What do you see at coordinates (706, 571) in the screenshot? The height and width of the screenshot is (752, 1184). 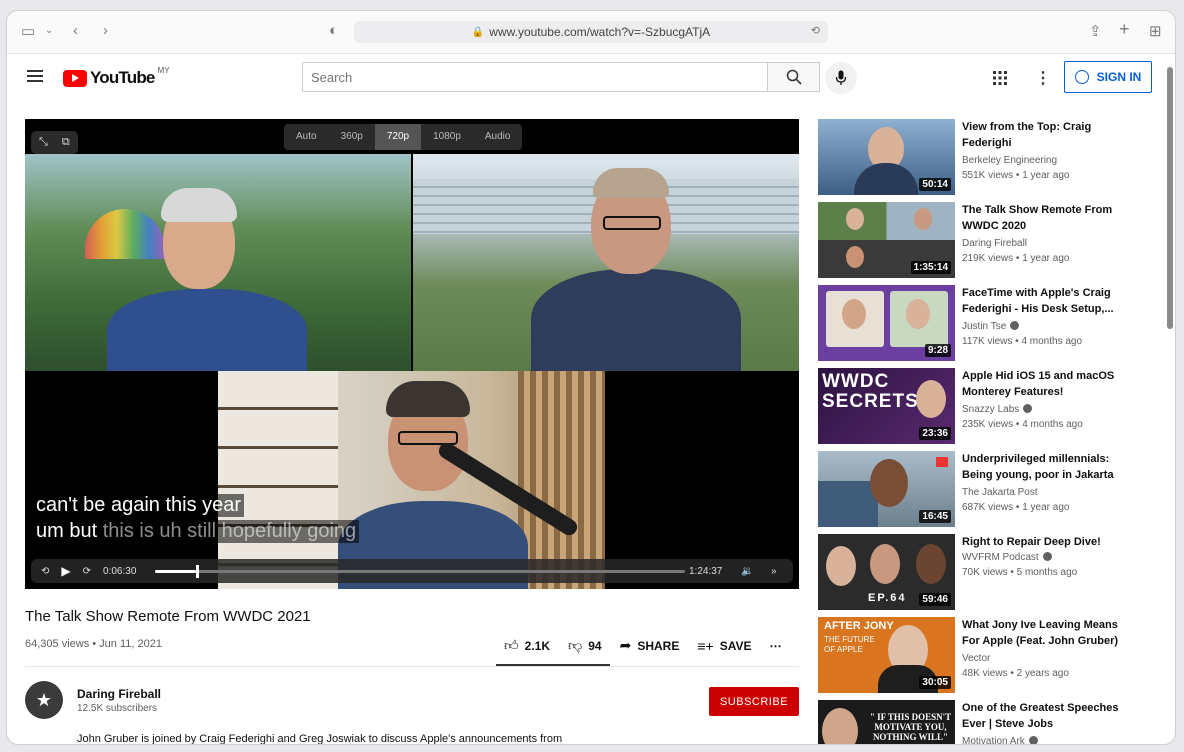 I see `duration: 1:24:37` at bounding box center [706, 571].